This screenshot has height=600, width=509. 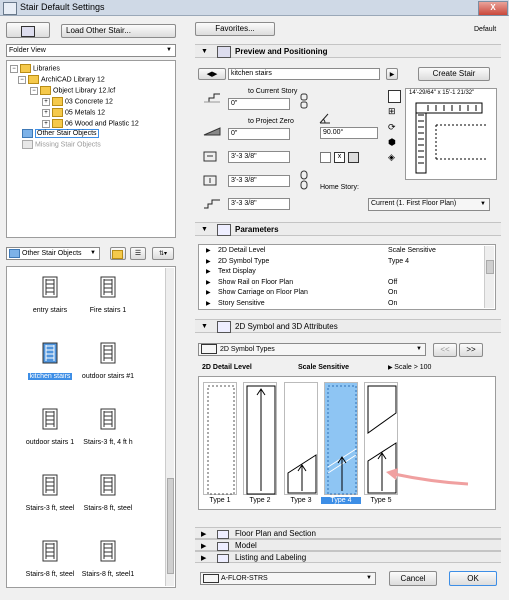 I want to click on parameter-value: Off, so click(x=393, y=282).